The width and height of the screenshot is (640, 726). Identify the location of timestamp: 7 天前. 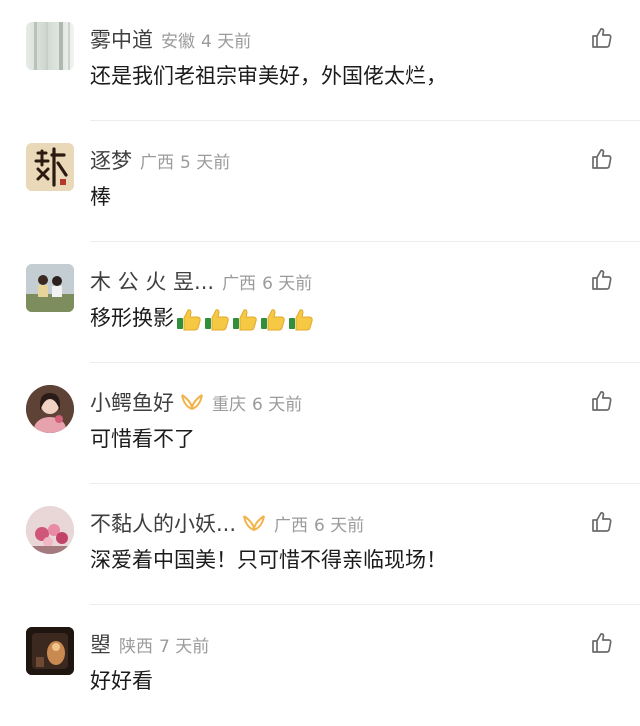
(184, 646).